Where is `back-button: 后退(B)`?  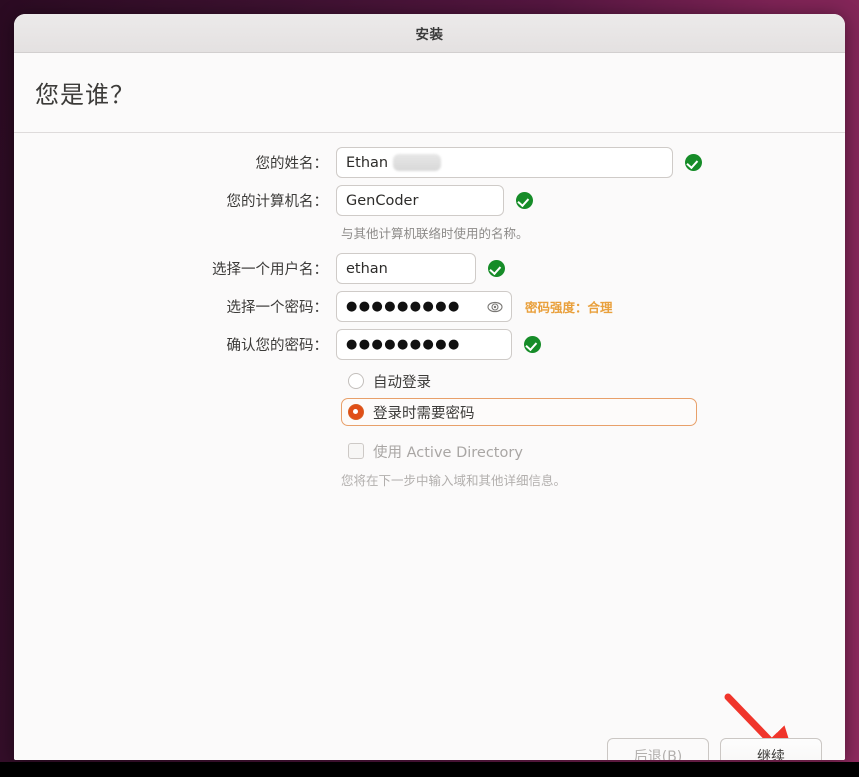 back-button: 后退(B) is located at coordinates (658, 749).